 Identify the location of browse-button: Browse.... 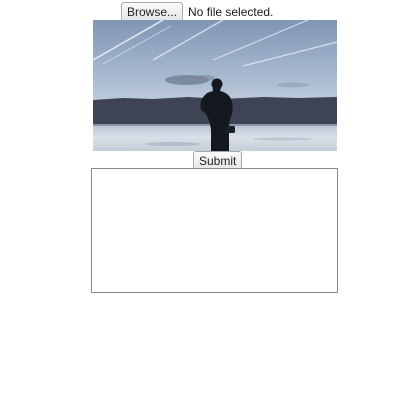
(152, 11).